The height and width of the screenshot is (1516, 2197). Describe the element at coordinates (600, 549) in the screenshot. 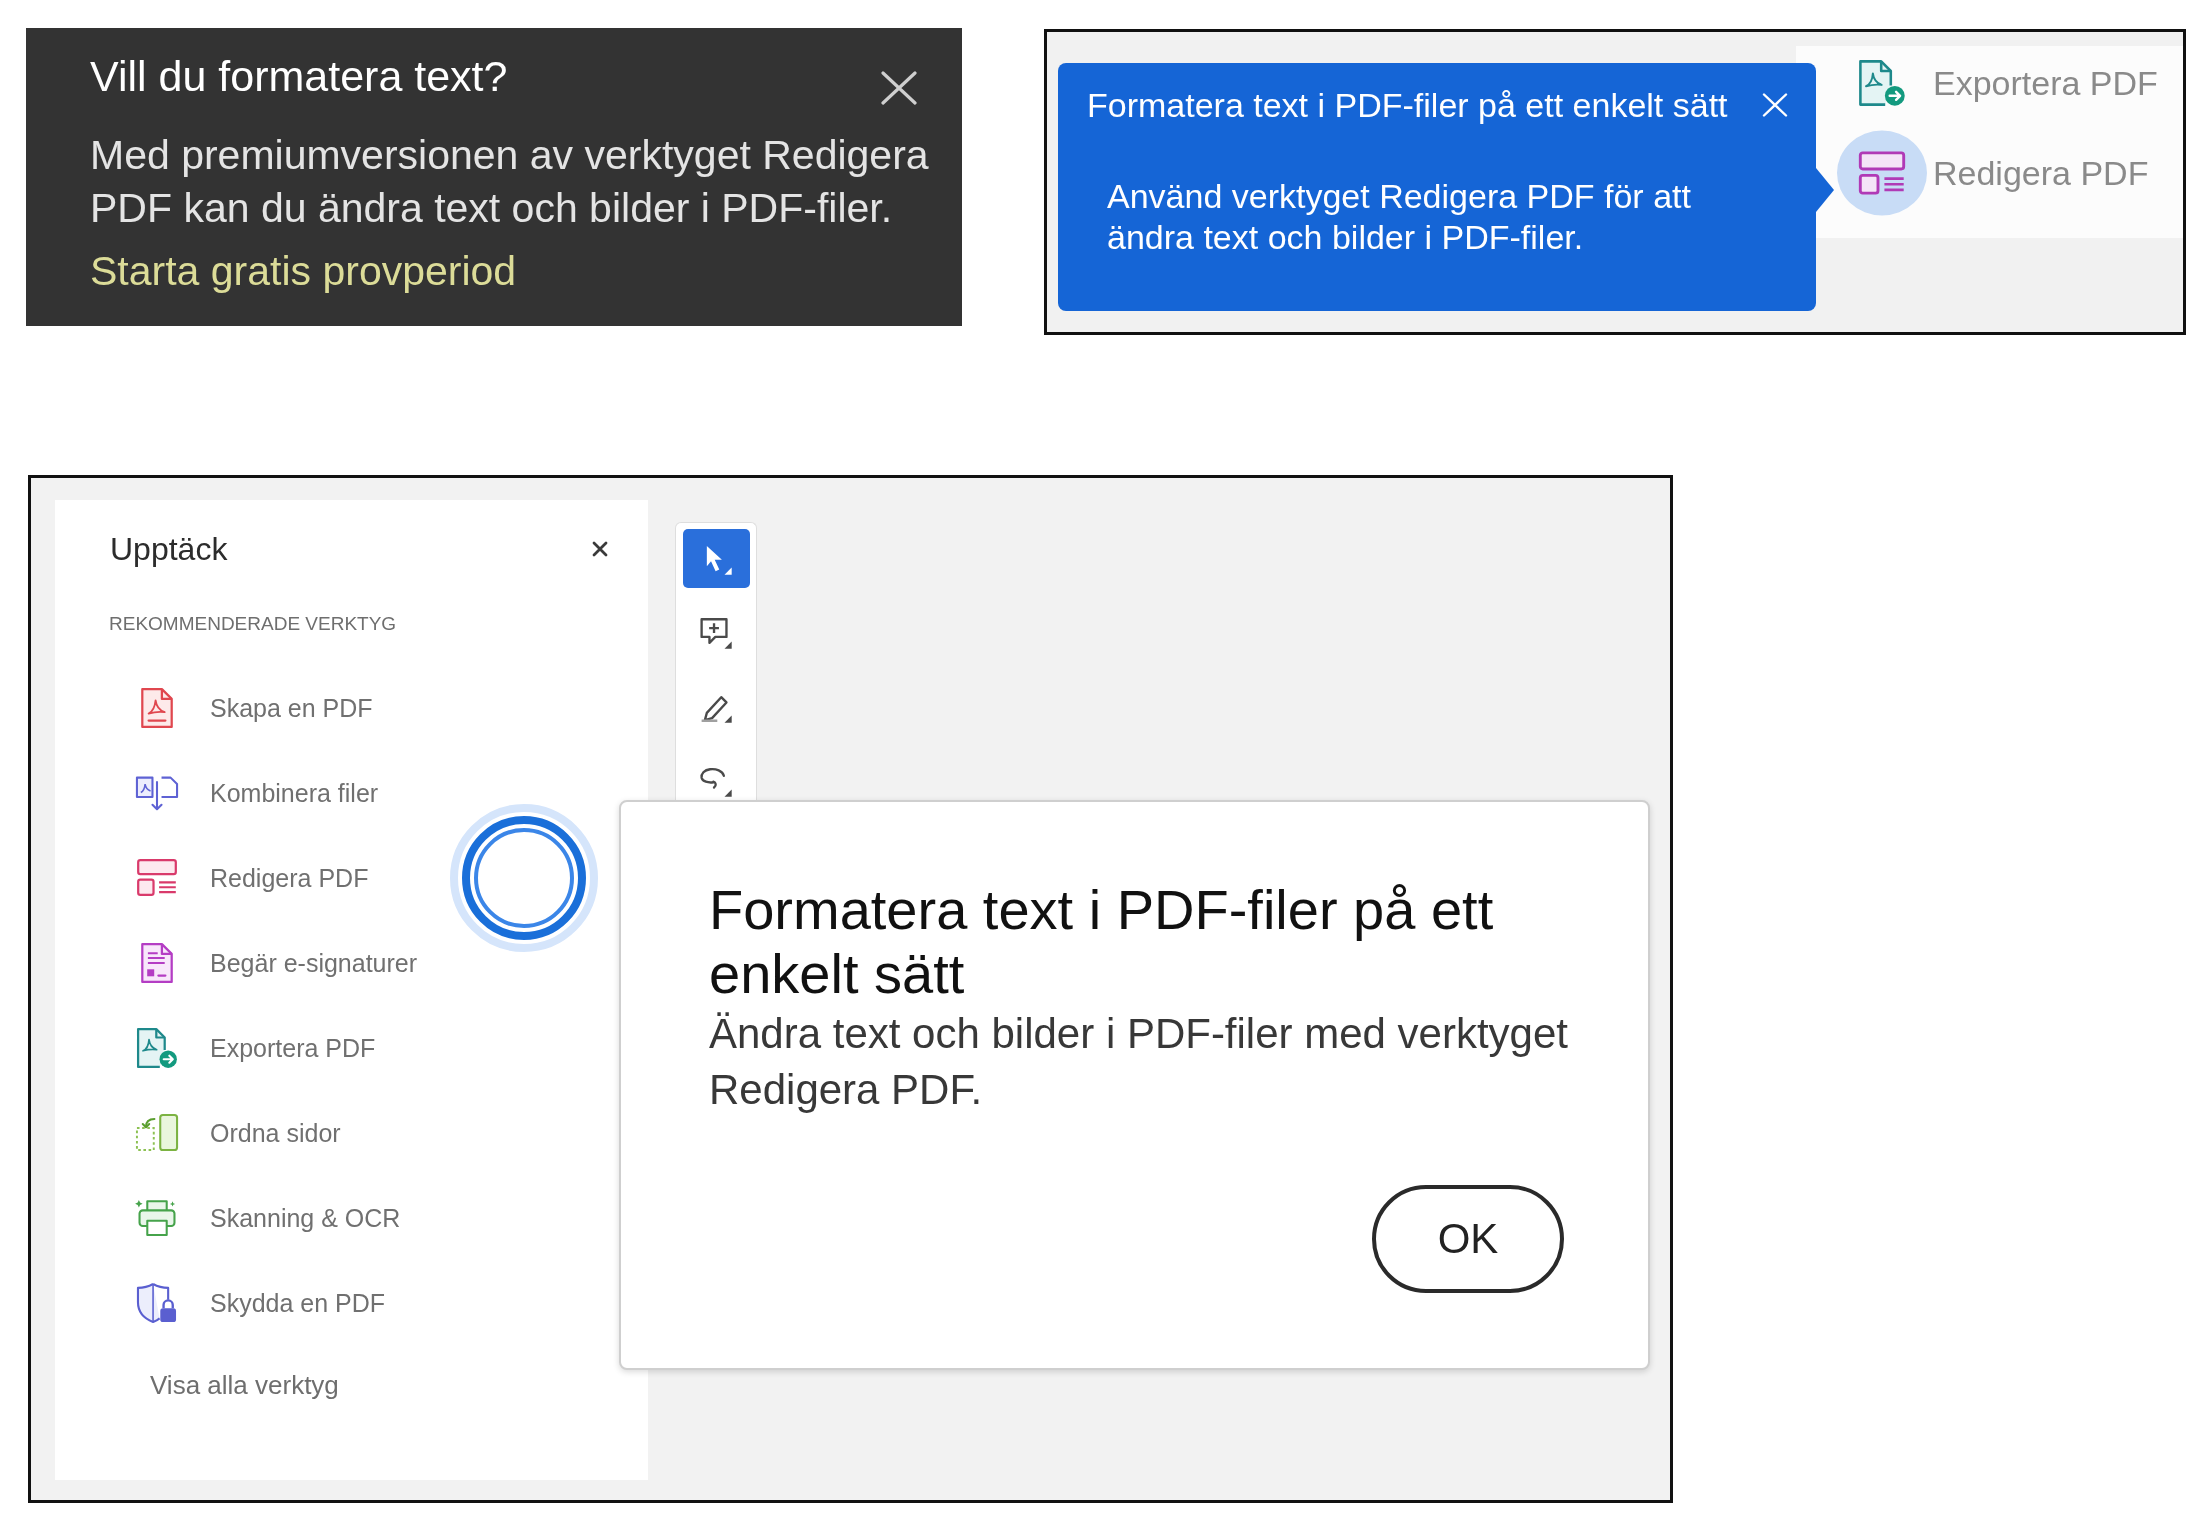

I see `close-icon` at that location.